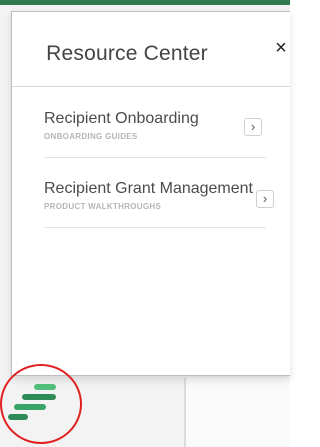 The width and height of the screenshot is (320, 447). I want to click on close-icon: ×, so click(281, 48).